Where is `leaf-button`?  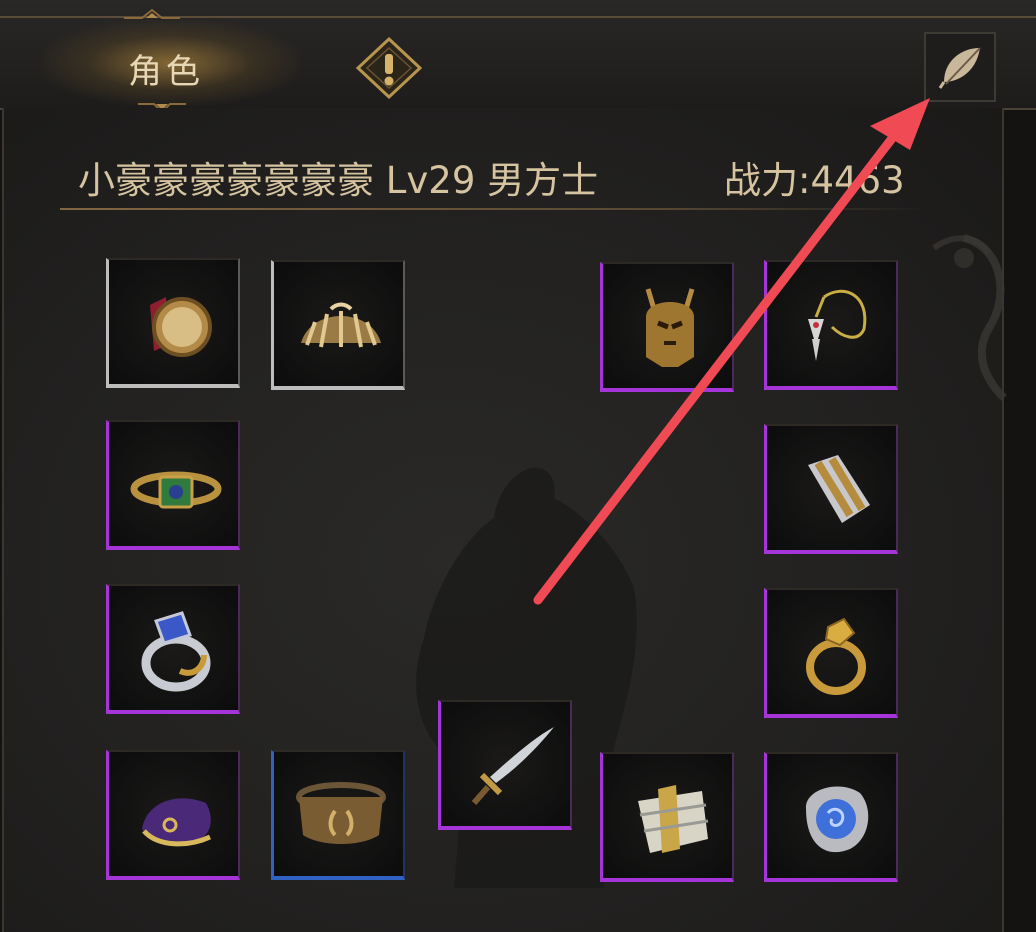
leaf-button is located at coordinates (960, 67).